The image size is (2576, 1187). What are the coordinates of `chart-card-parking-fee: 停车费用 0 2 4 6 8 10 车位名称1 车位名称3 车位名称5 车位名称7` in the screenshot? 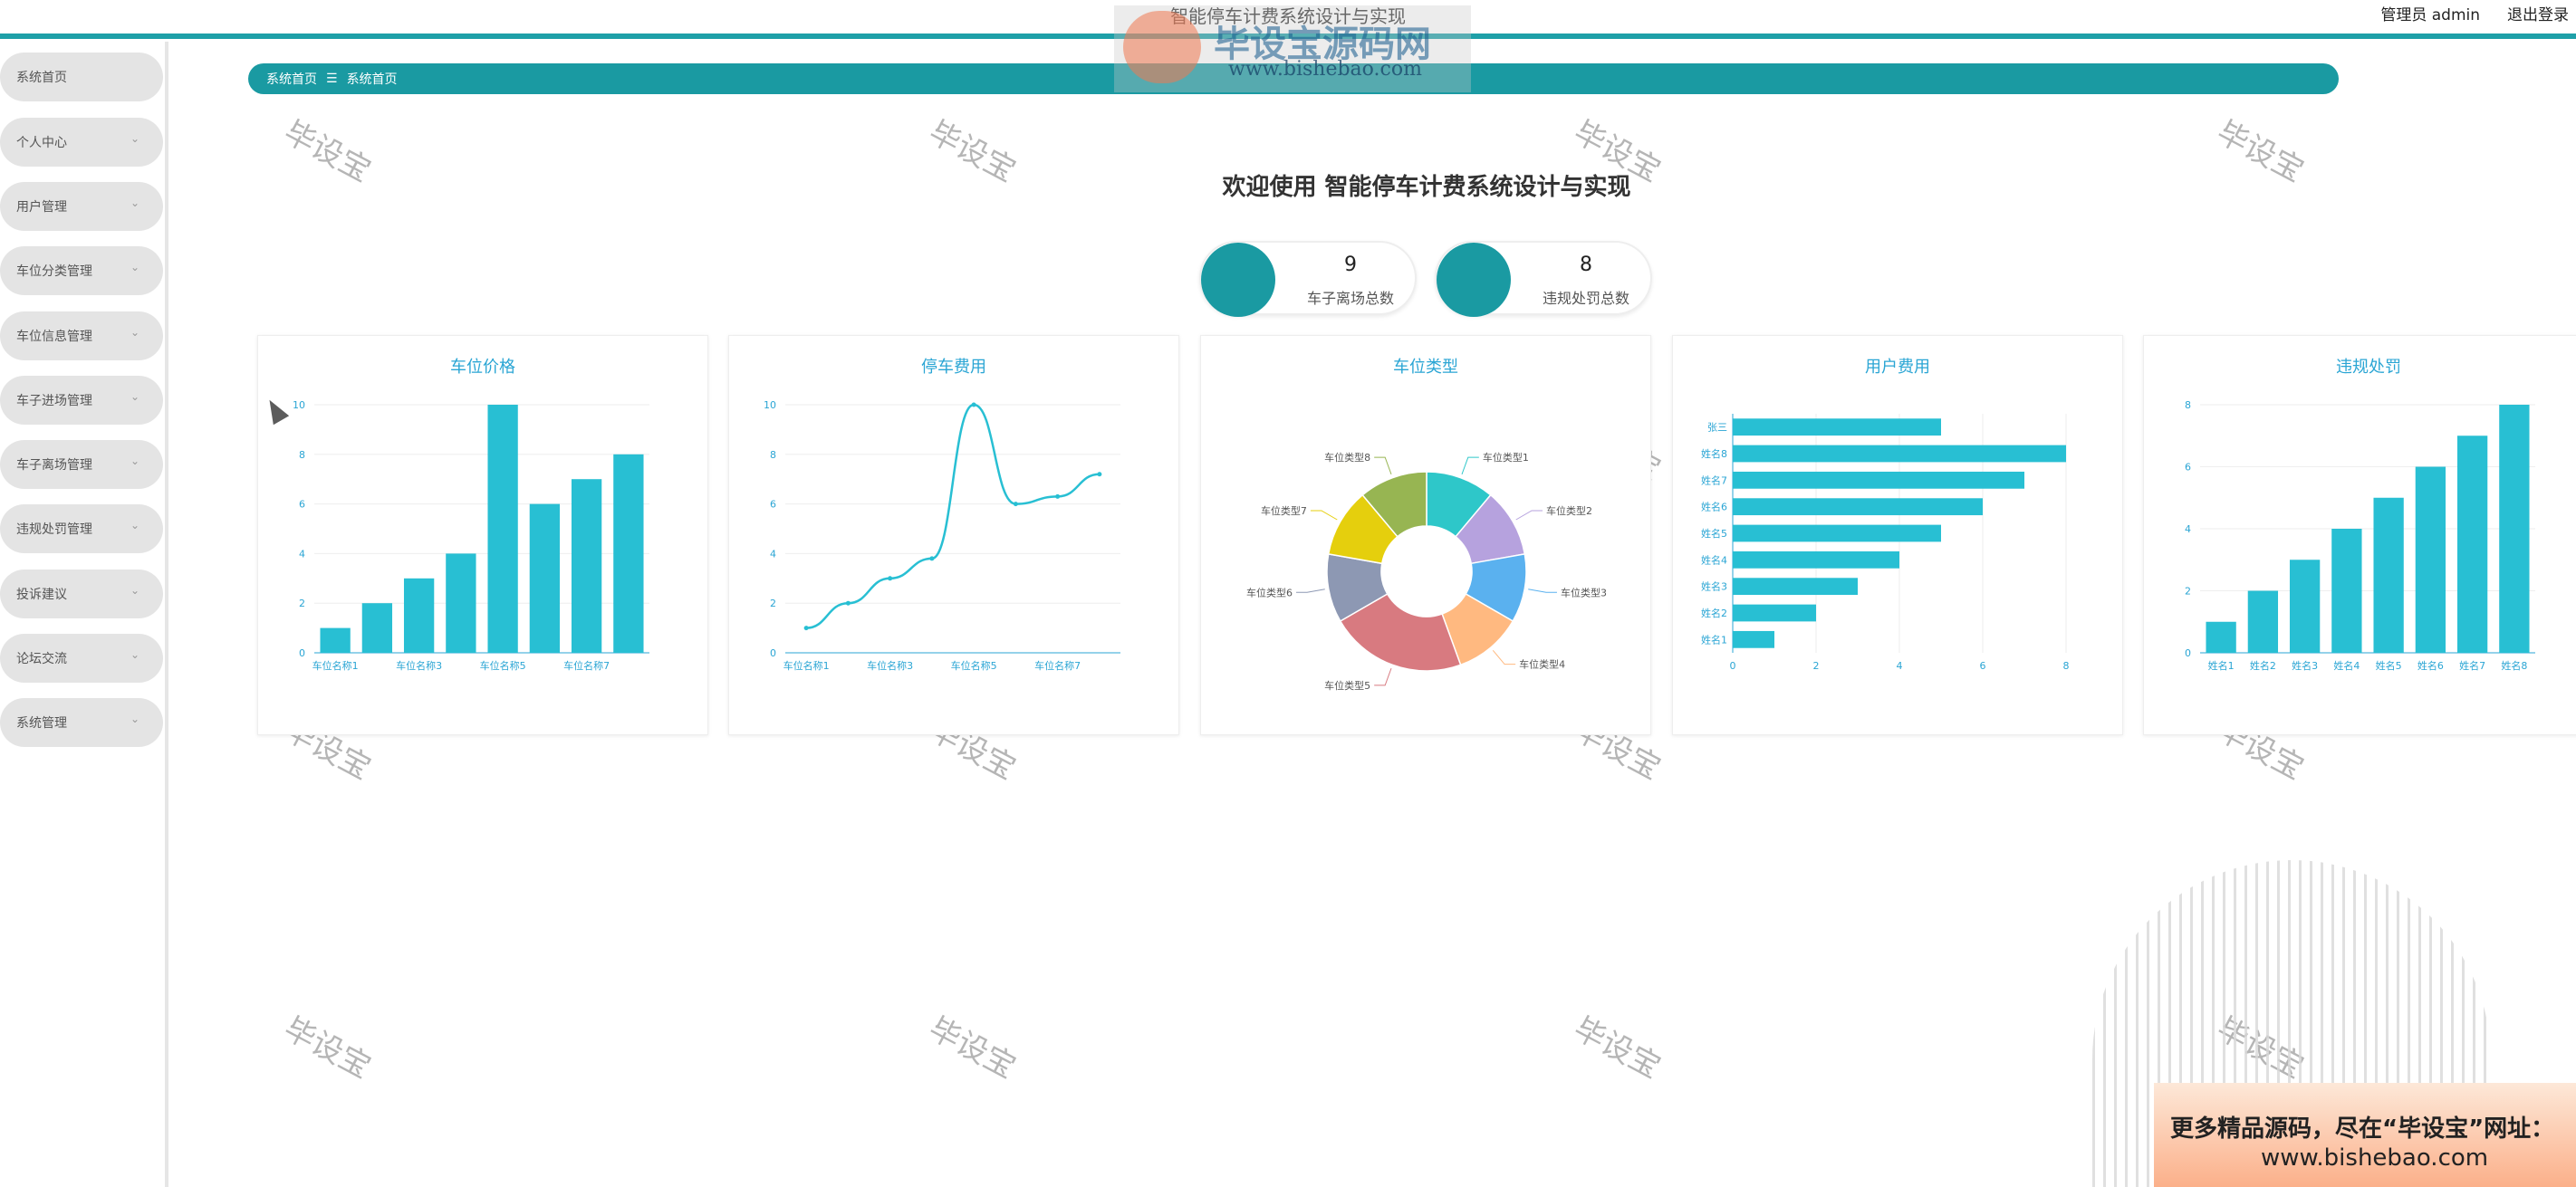 It's located at (953, 535).